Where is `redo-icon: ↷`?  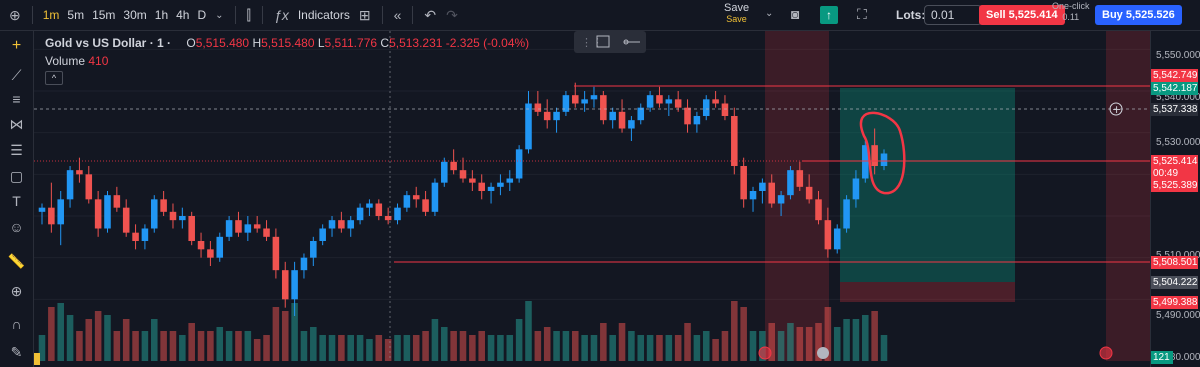 redo-icon: ↷ is located at coordinates (452, 15).